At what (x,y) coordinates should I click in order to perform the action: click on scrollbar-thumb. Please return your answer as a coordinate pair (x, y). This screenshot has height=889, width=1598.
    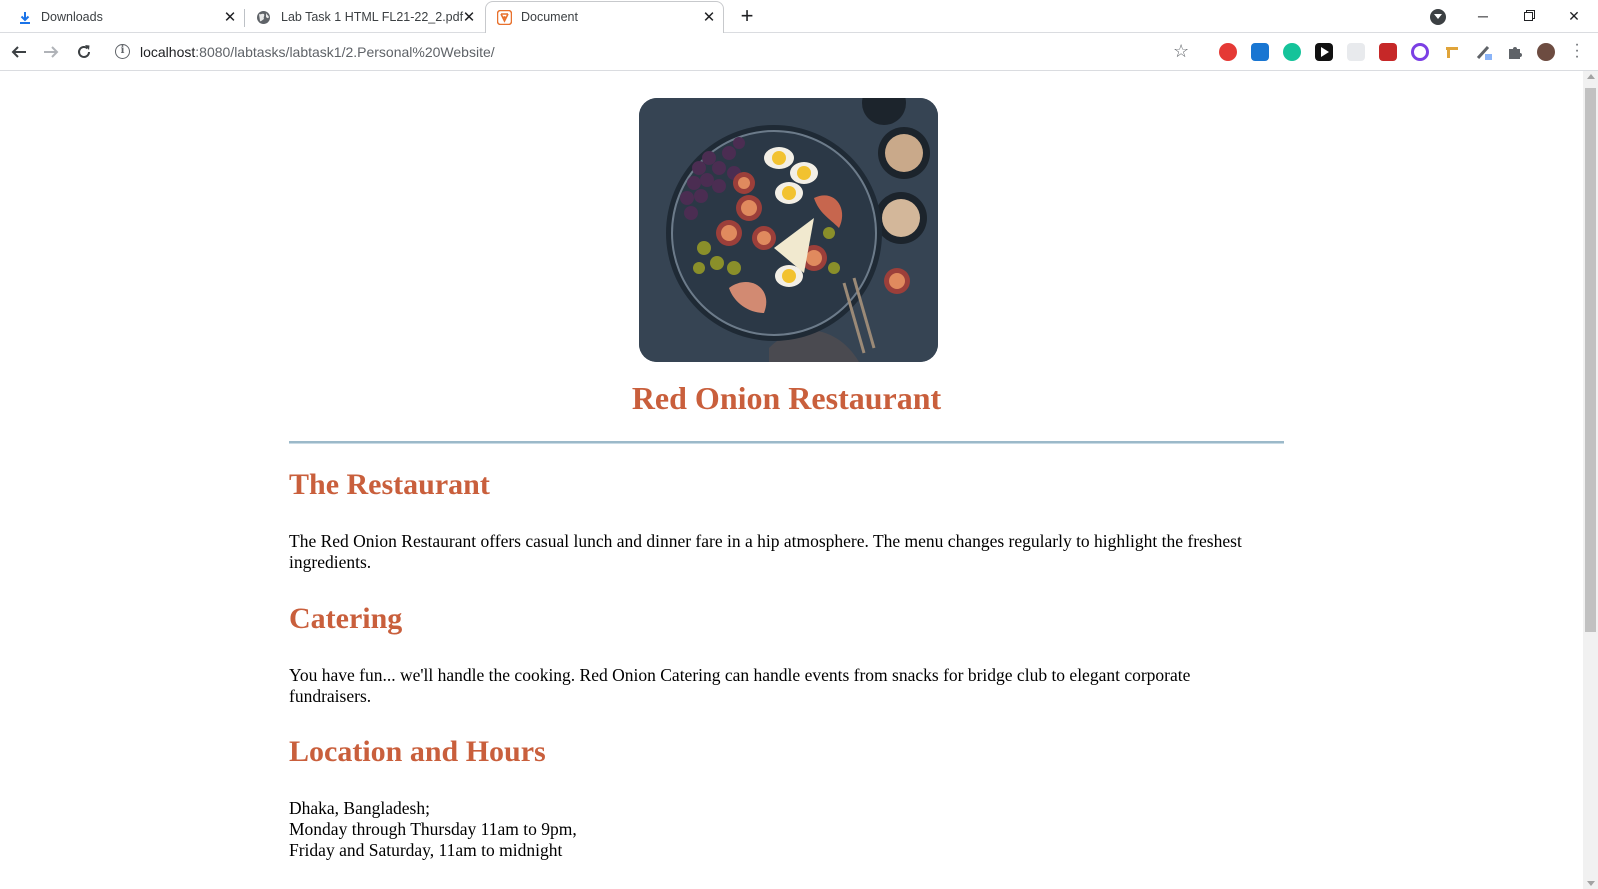
    Looking at the image, I should click on (1590, 360).